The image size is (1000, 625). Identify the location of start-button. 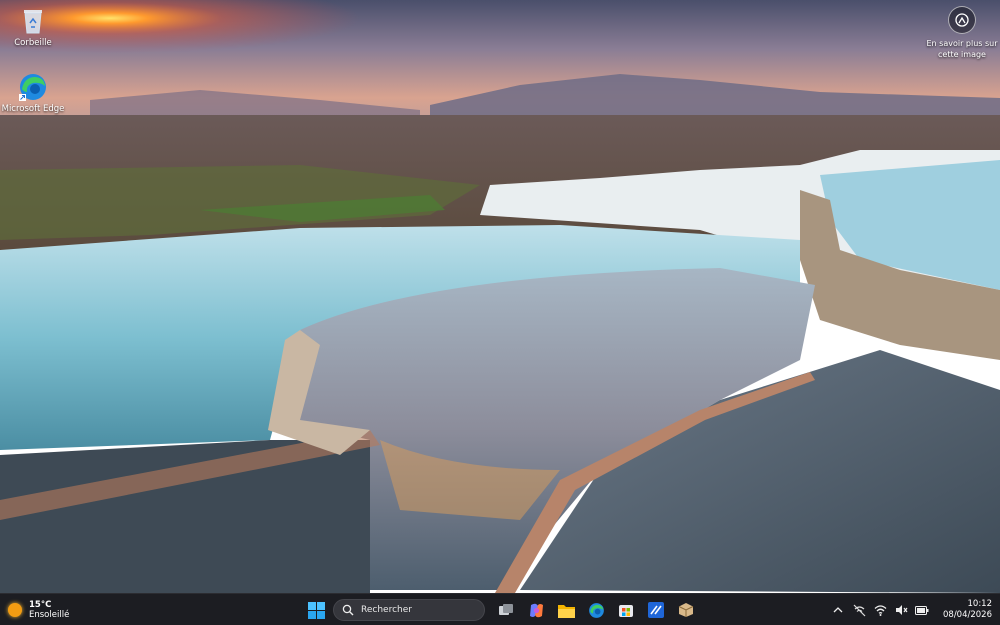
(316, 610).